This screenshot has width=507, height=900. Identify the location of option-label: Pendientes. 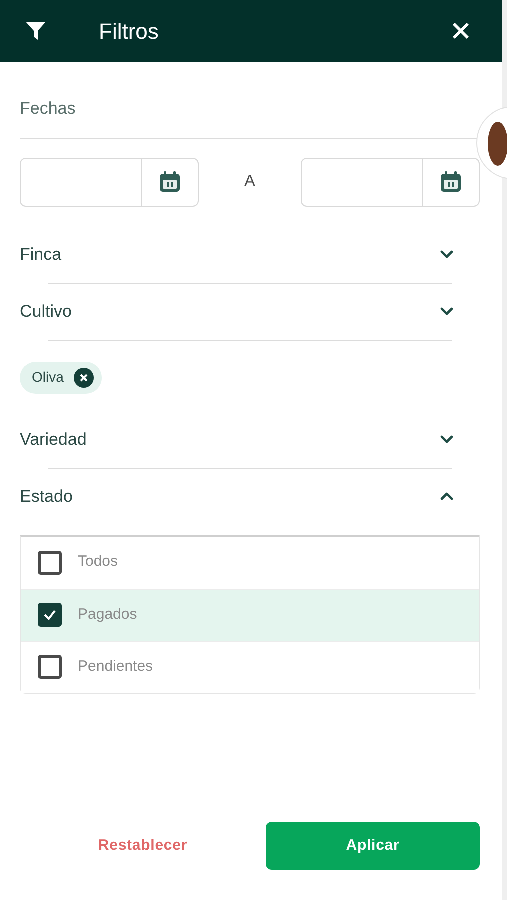
(116, 666).